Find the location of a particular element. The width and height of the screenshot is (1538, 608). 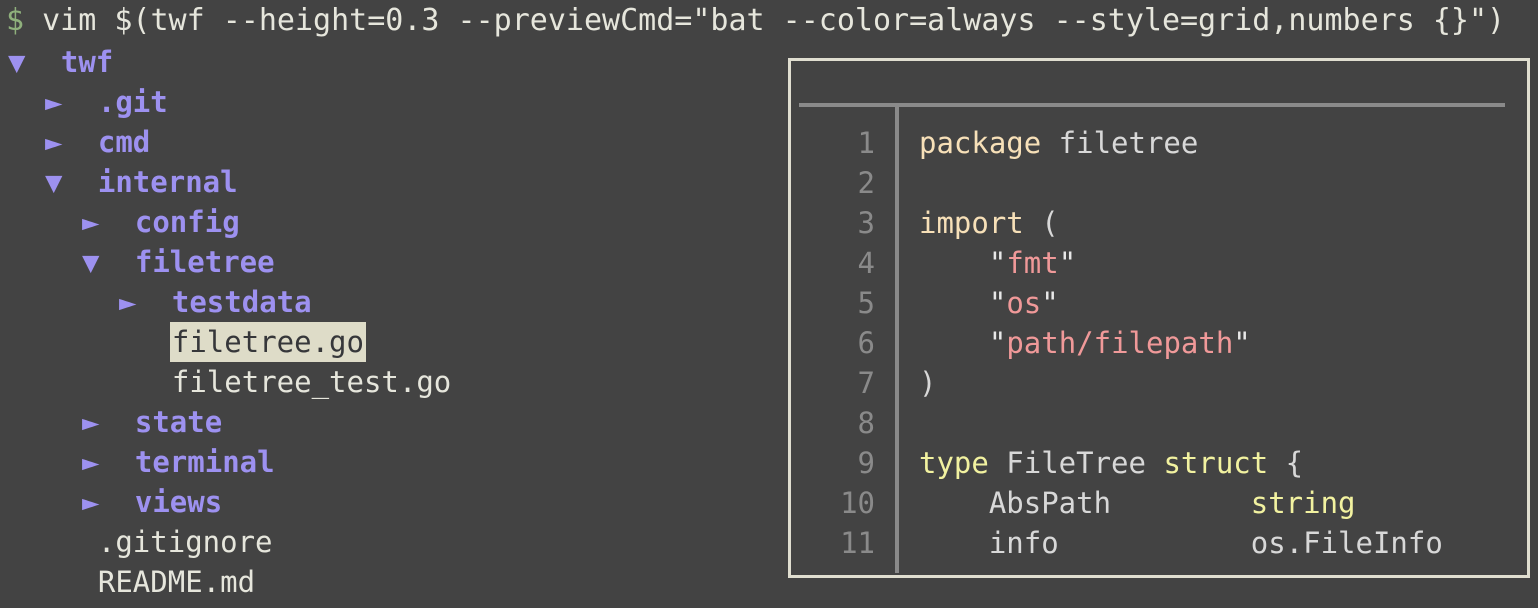

code-line: 1 package filetree is located at coordinates (1159, 143).